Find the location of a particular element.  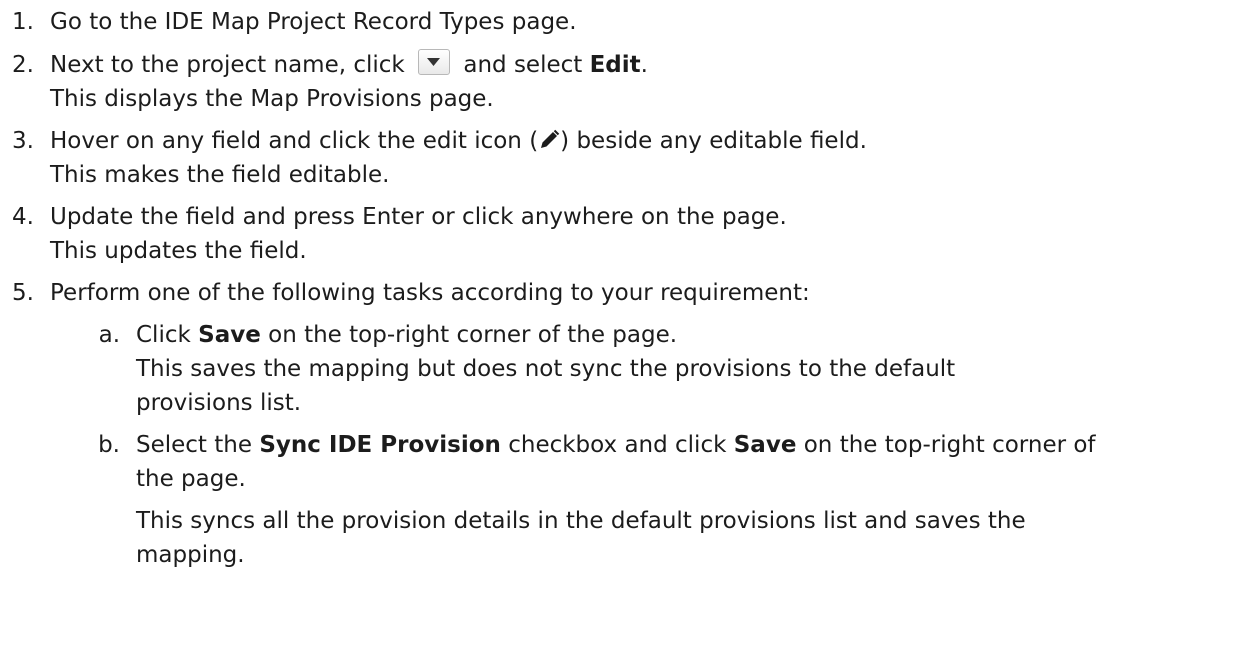

dropdown-button is located at coordinates (434, 62).